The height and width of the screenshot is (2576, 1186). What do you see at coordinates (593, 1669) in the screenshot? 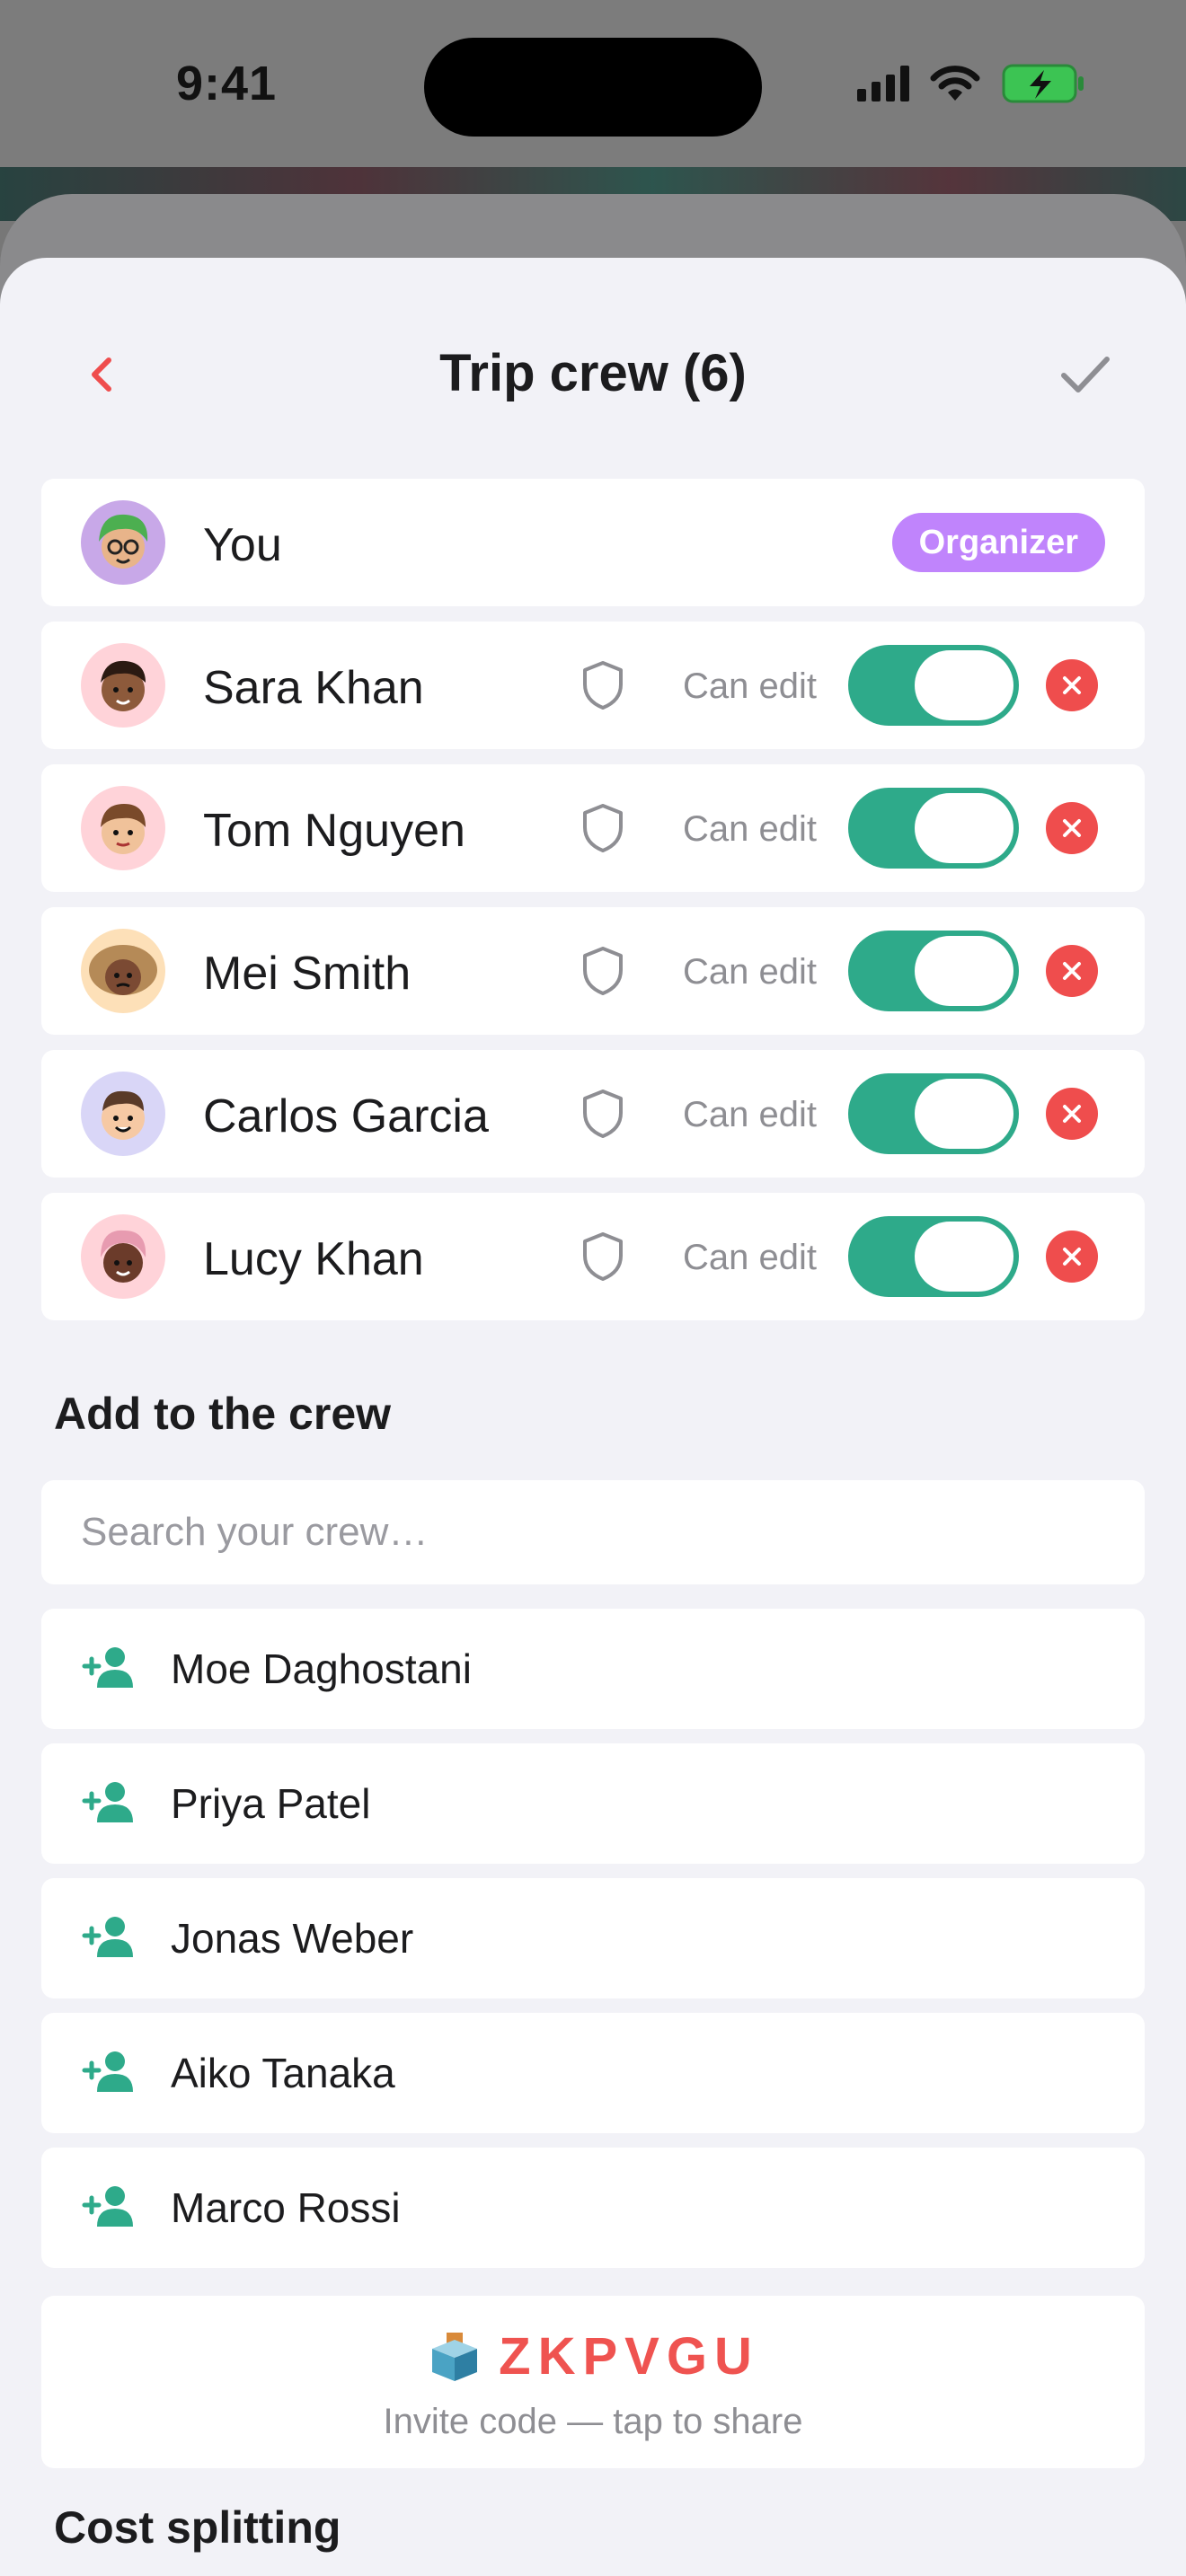
I see `candidate-row: Moe Daghostani` at bounding box center [593, 1669].